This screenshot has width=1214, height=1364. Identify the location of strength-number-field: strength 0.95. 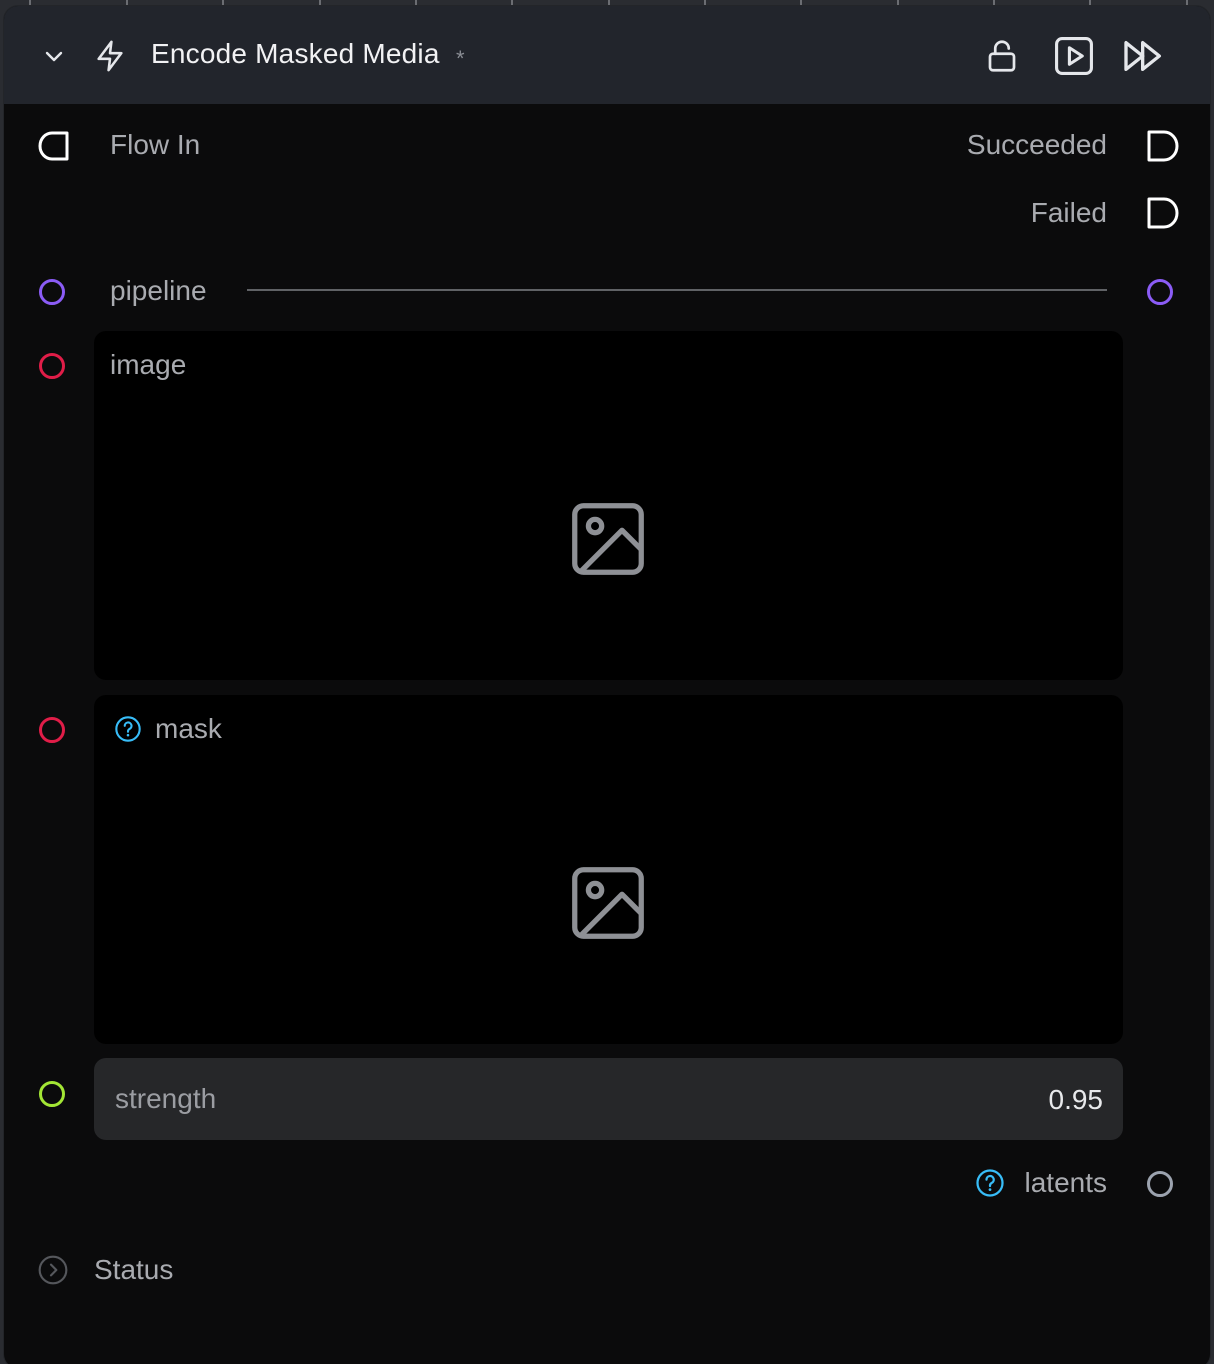
(608, 1099).